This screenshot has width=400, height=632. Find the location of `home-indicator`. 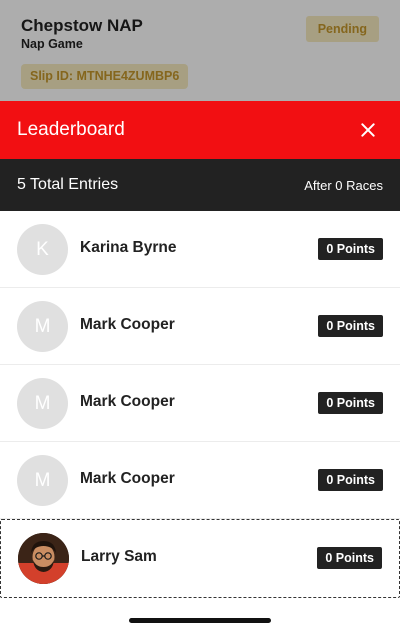

home-indicator is located at coordinates (200, 620).